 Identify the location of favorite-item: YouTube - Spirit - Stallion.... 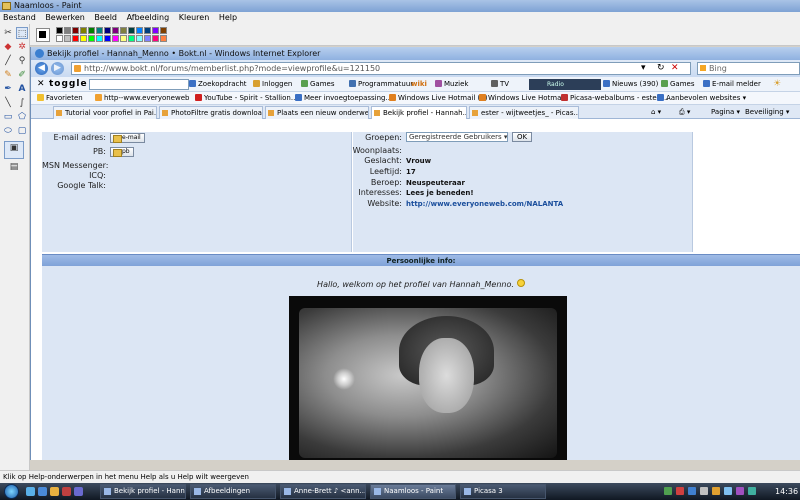
(246, 98).